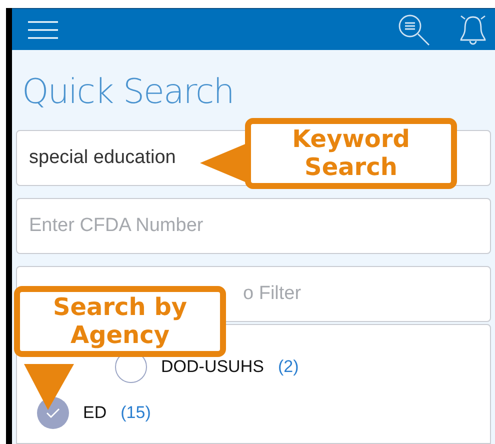  What do you see at coordinates (128, 92) in the screenshot?
I see `page-title: Quick Search` at bounding box center [128, 92].